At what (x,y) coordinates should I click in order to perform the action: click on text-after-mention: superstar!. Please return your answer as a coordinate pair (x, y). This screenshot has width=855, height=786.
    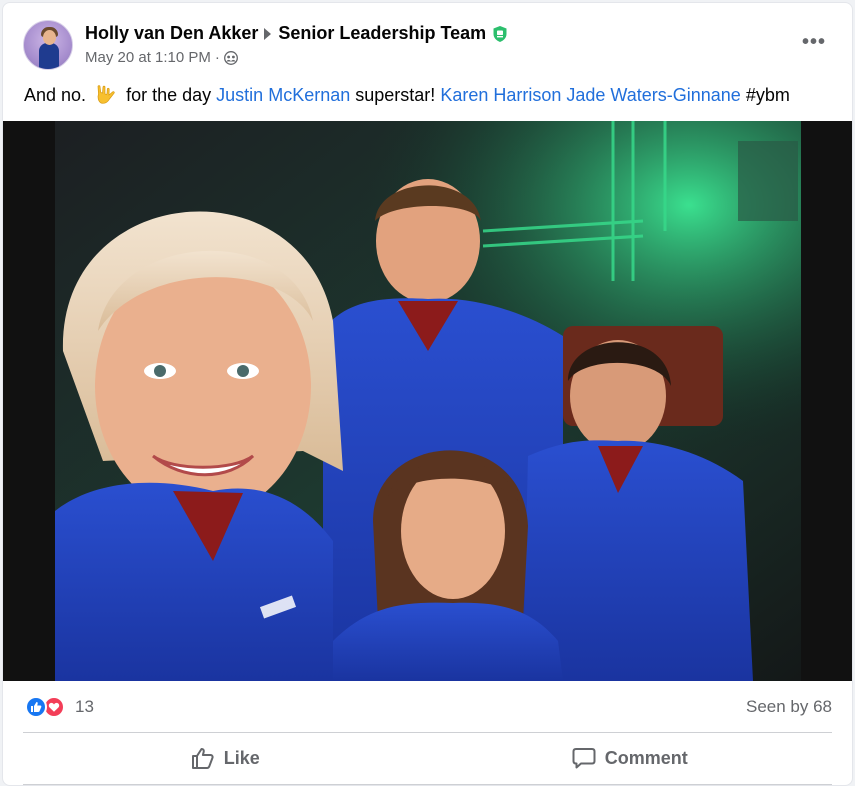
    Looking at the image, I should click on (395, 95).